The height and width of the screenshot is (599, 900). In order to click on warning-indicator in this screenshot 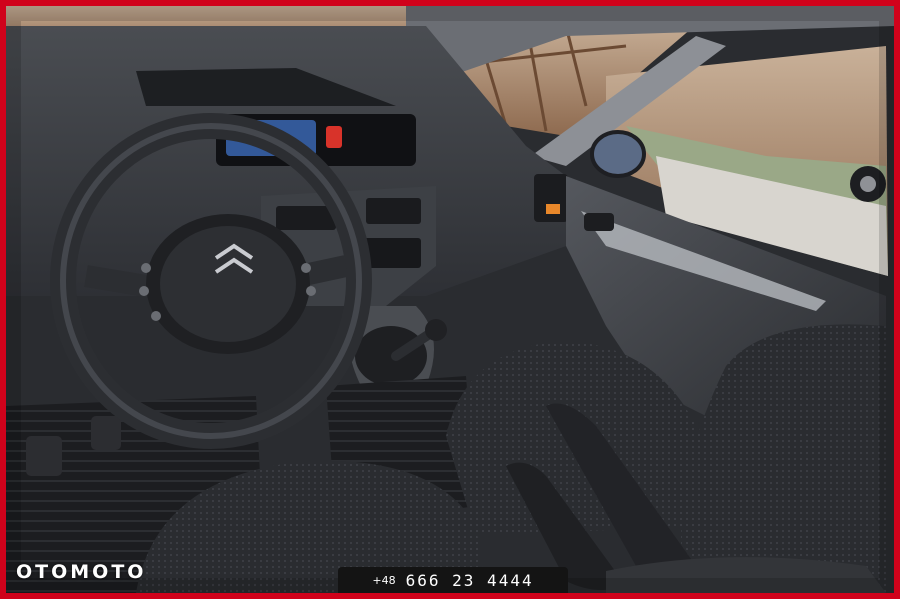, I will do `click(334, 137)`.